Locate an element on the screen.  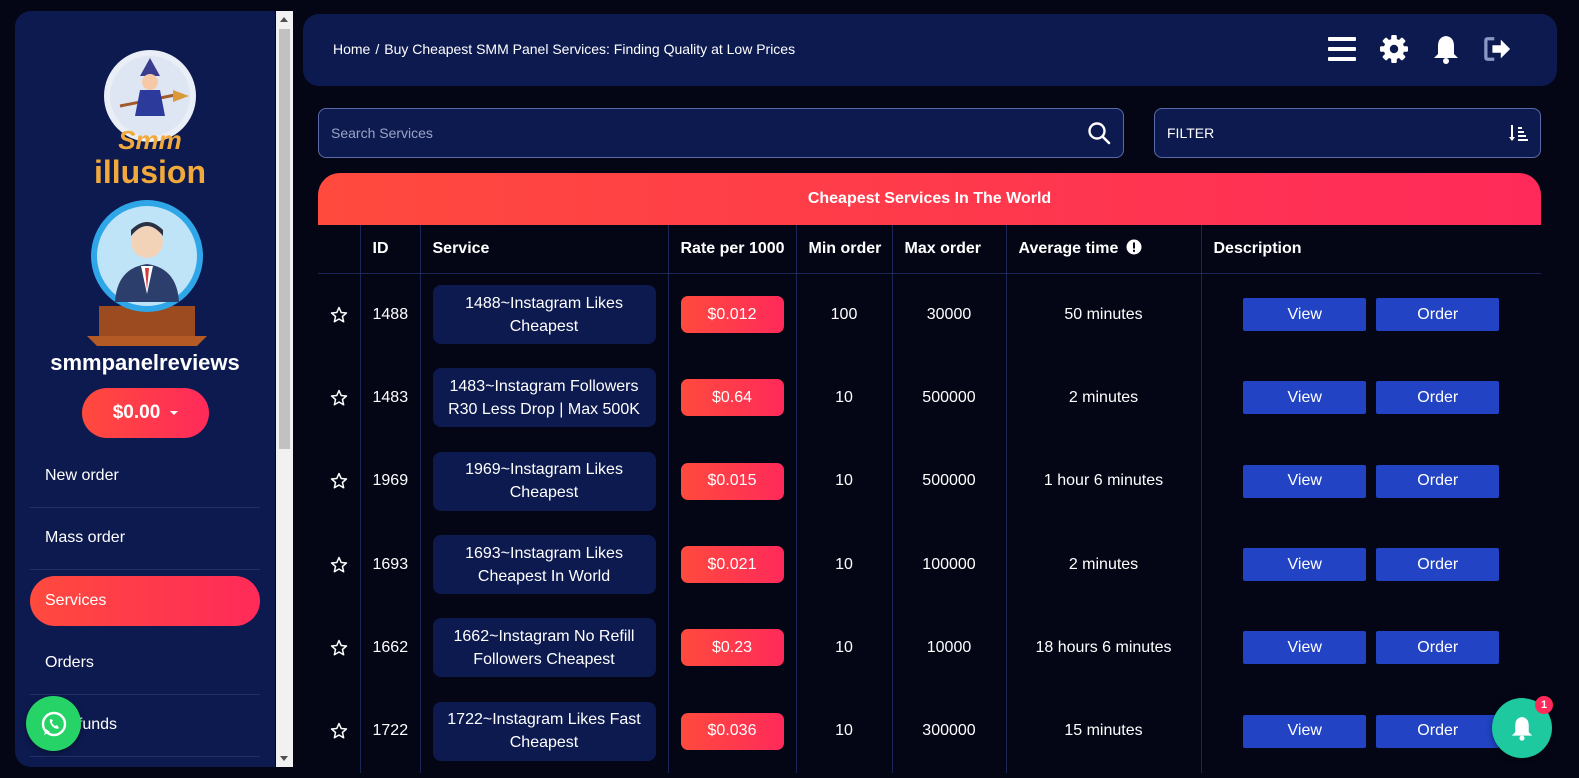
service-rate: $0.64 is located at coordinates (732, 398).